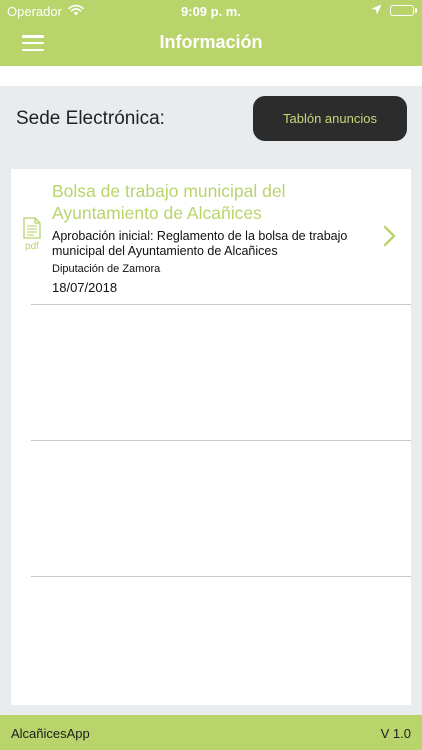 Image resolution: width=422 pixels, height=750 pixels. Describe the element at coordinates (395, 733) in the screenshot. I see `footer-version: V 1.0` at that location.